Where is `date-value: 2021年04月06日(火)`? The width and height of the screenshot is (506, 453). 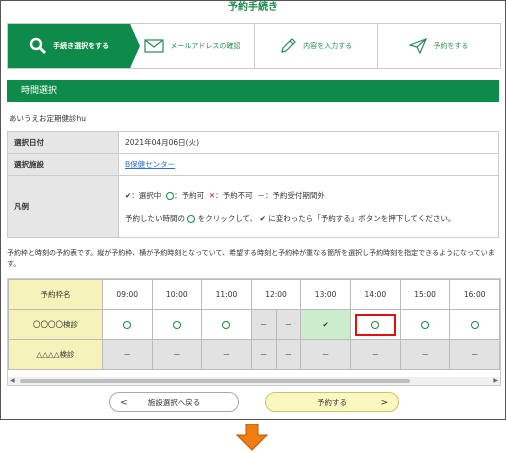
date-value: 2021年04月06日(火) is located at coordinates (308, 142).